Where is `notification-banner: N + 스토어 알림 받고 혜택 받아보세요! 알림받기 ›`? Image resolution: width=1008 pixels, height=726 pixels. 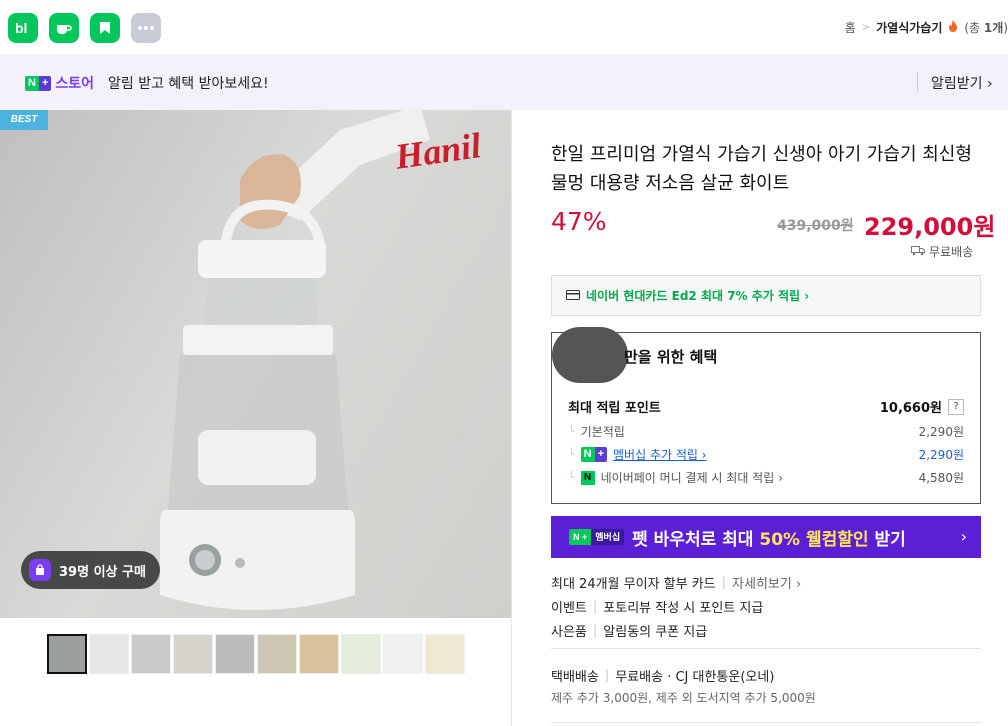 notification-banner: N + 스토어 알림 받고 혜택 받아보세요! 알림받기 › is located at coordinates (504, 82).